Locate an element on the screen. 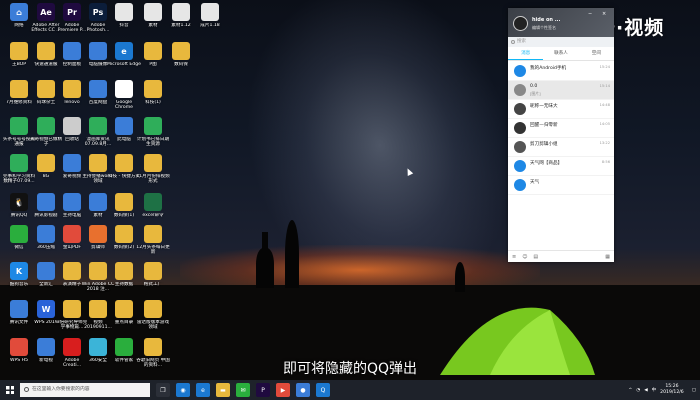 Image resolution: width=700 pixels, height=400 pixels. qq-search-input: 搜索 is located at coordinates (561, 42).